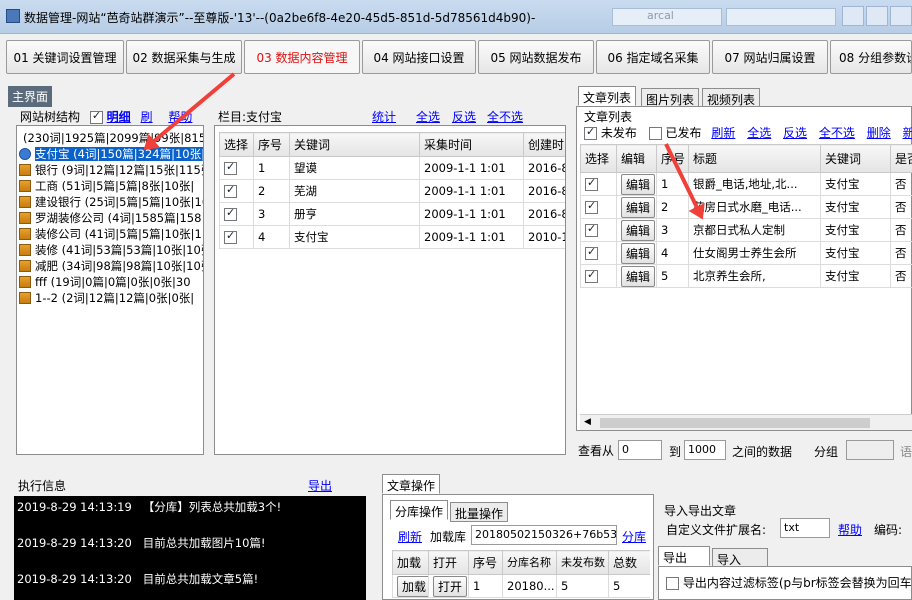  Describe the element at coordinates (410, 562) in the screenshot. I see `col-load: 加载` at that location.